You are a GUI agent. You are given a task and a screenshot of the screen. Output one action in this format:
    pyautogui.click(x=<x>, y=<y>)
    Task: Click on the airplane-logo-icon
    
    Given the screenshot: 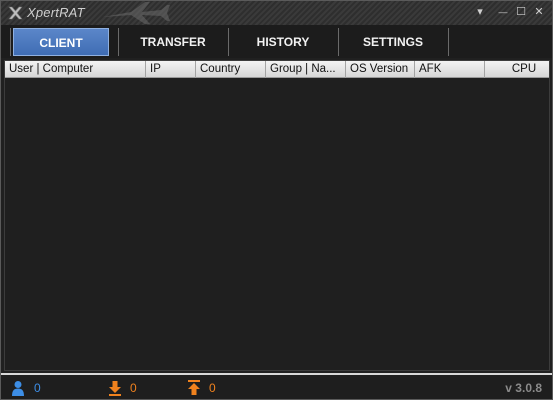 What is the action you would take?
    pyautogui.click(x=136, y=13)
    